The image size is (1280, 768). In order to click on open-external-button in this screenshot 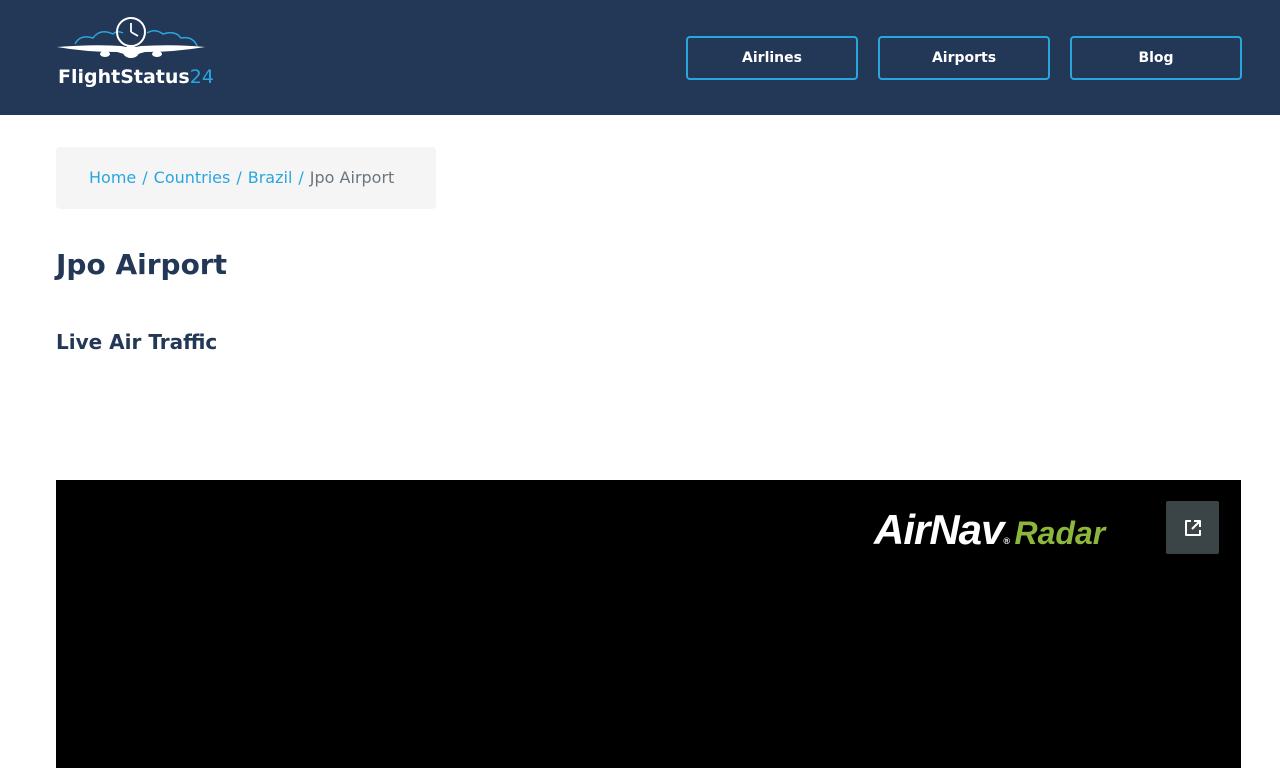, I will do `click(1192, 527)`.